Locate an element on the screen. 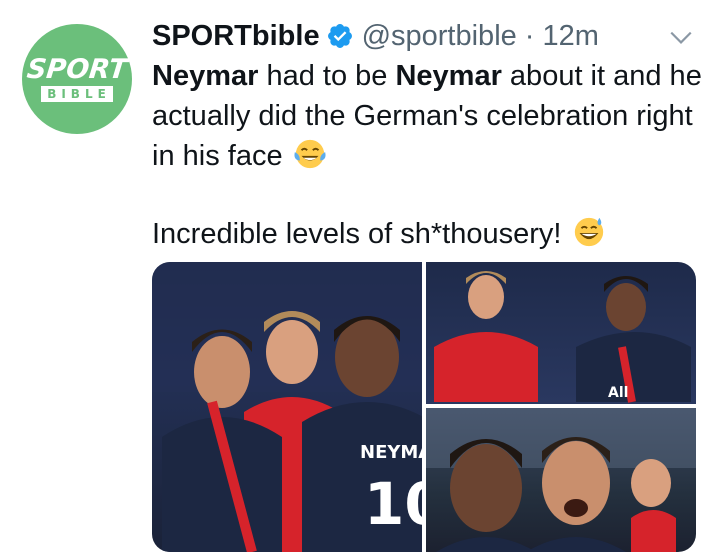  text-part-2: had to be is located at coordinates (327, 76).